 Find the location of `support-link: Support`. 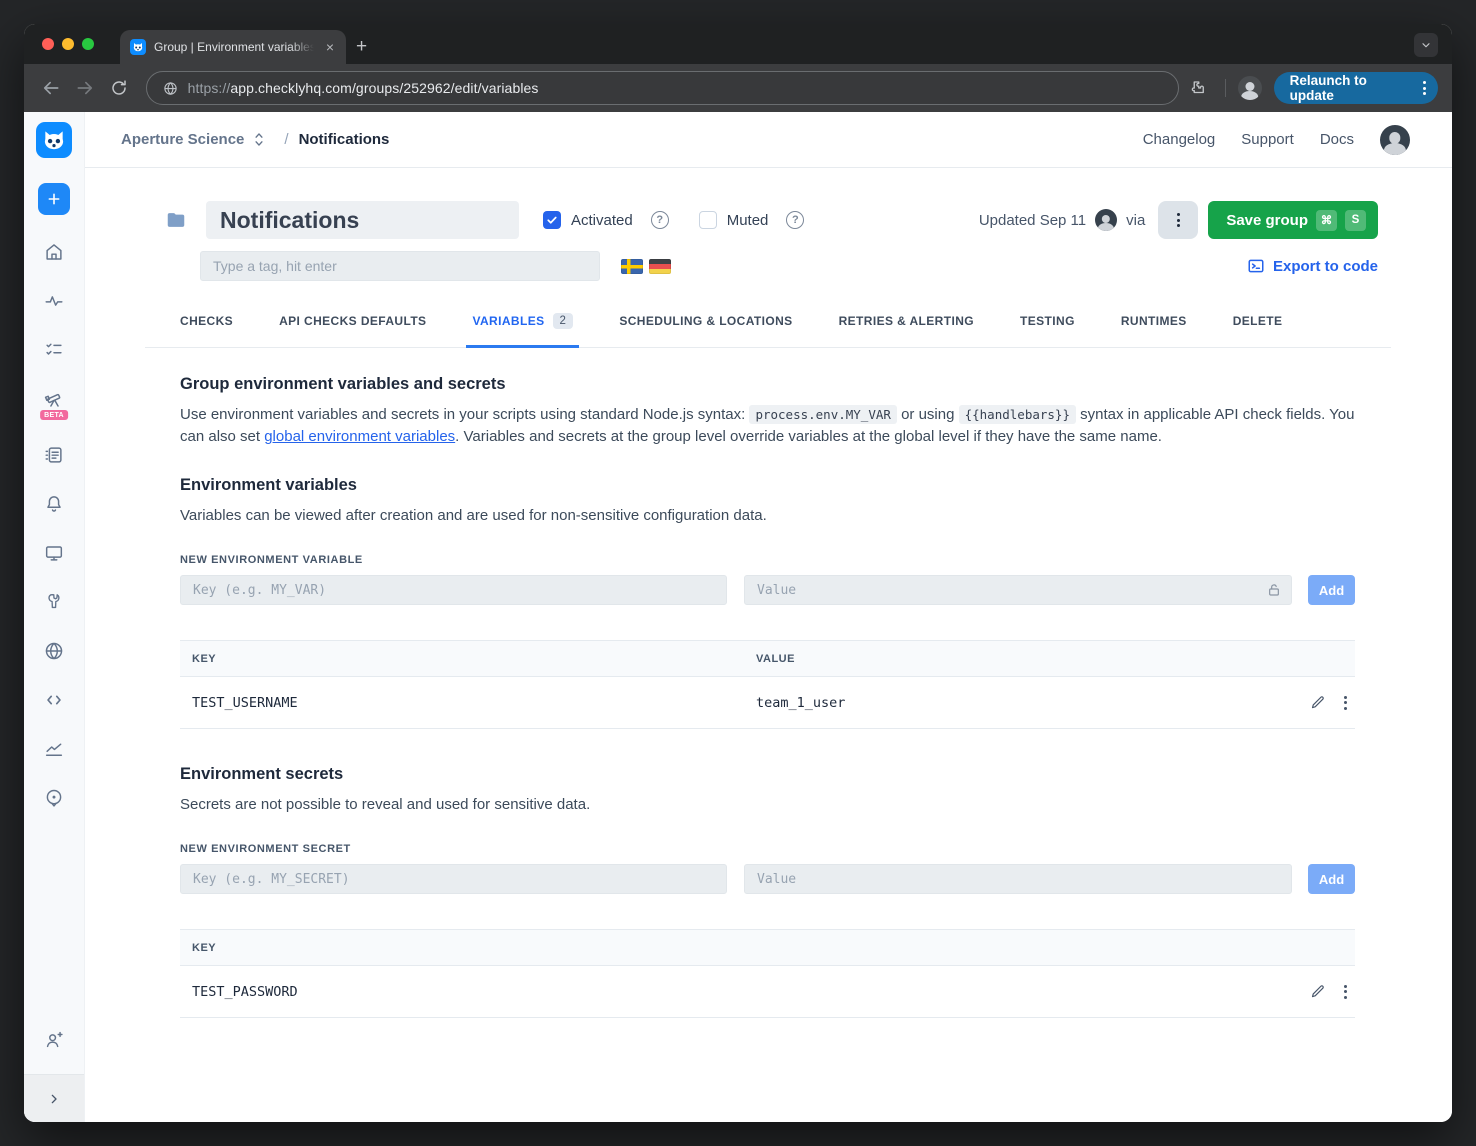

support-link: Support is located at coordinates (1267, 139).